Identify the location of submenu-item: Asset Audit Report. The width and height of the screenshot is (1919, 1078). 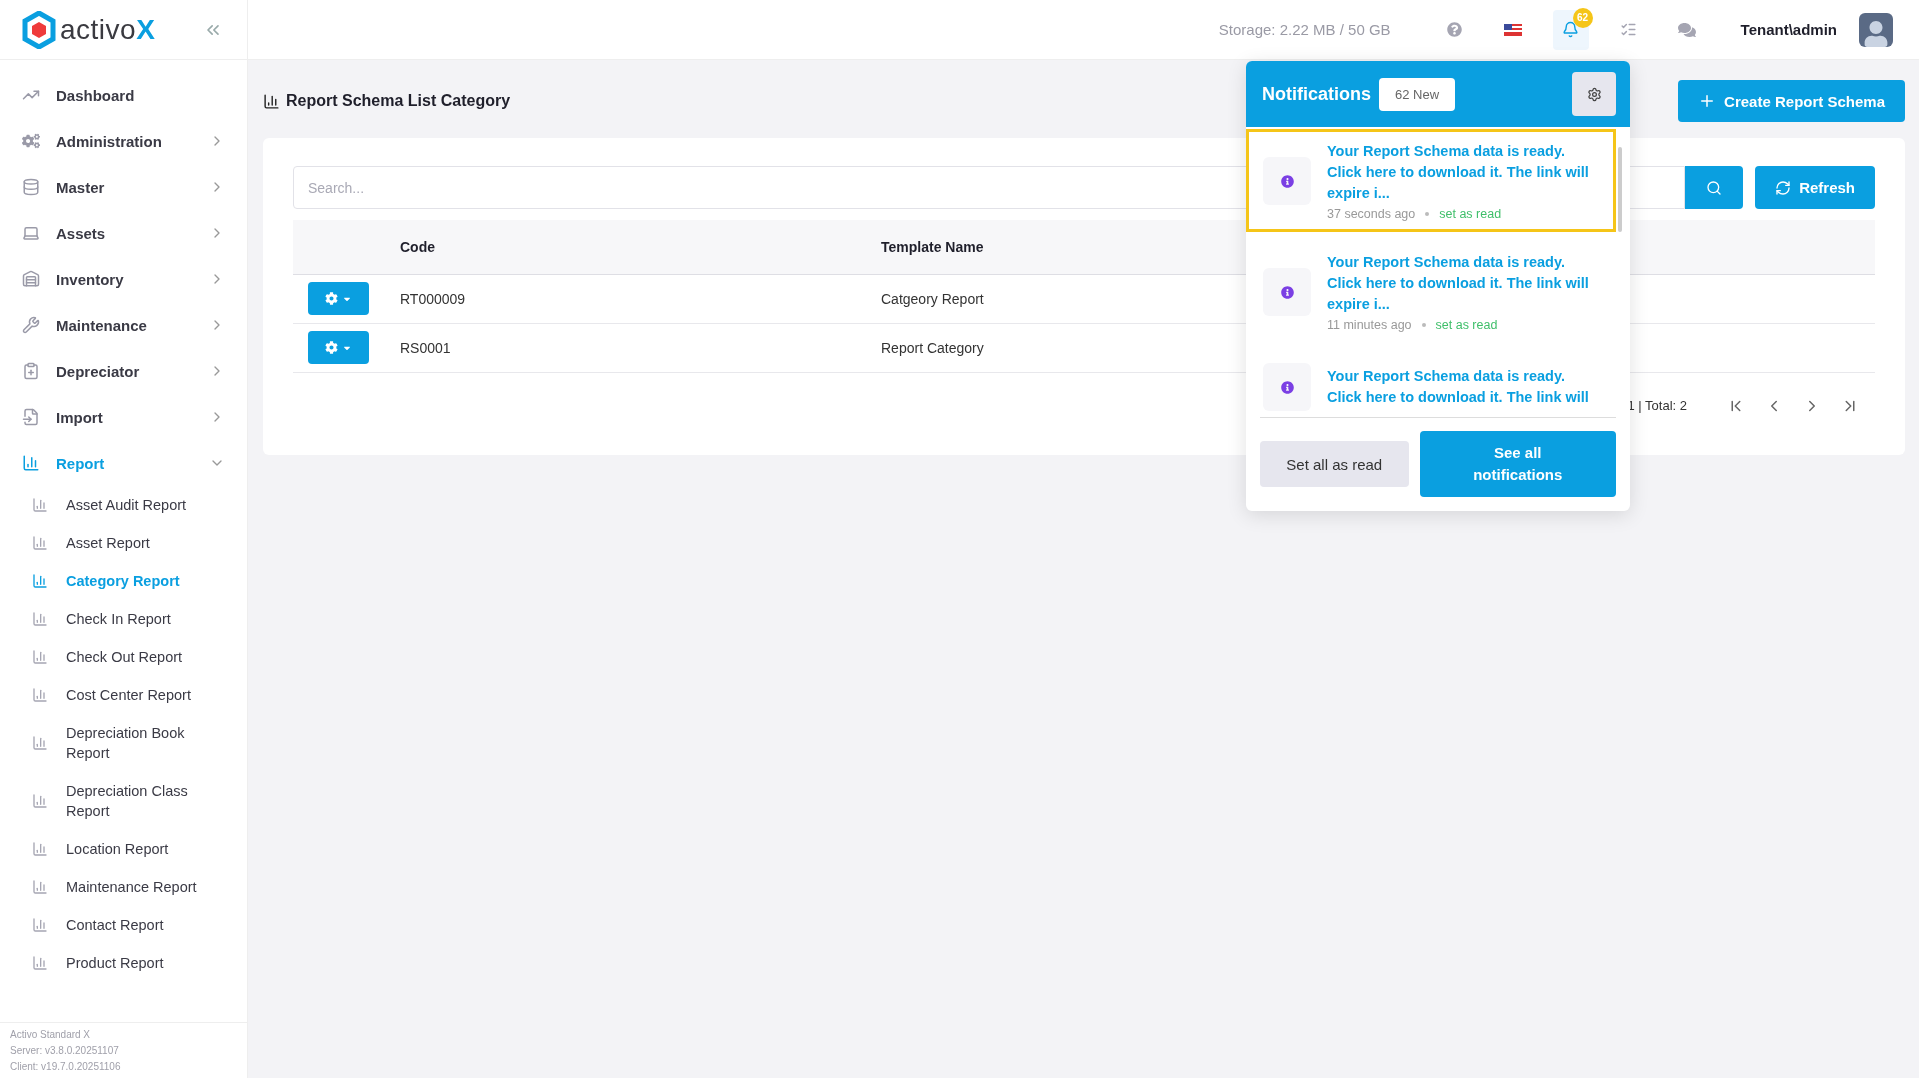
(123, 505).